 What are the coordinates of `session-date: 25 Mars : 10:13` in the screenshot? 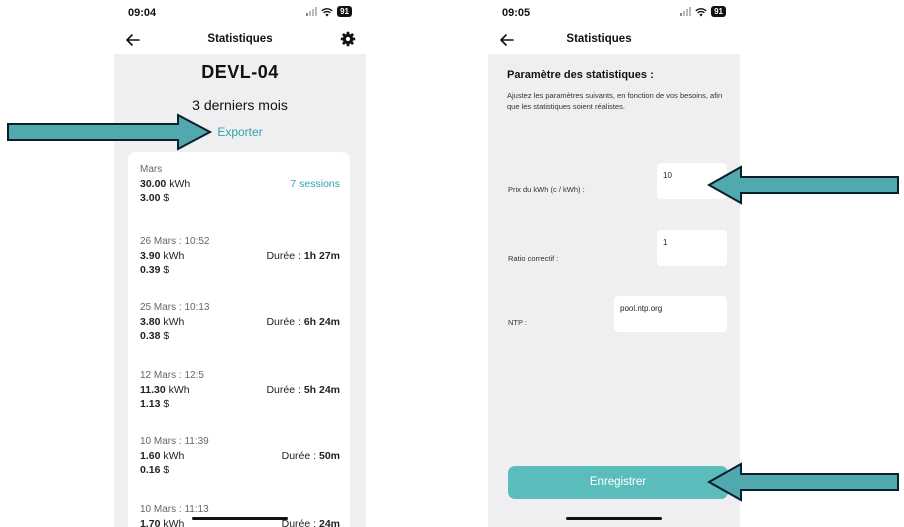 It's located at (175, 307).